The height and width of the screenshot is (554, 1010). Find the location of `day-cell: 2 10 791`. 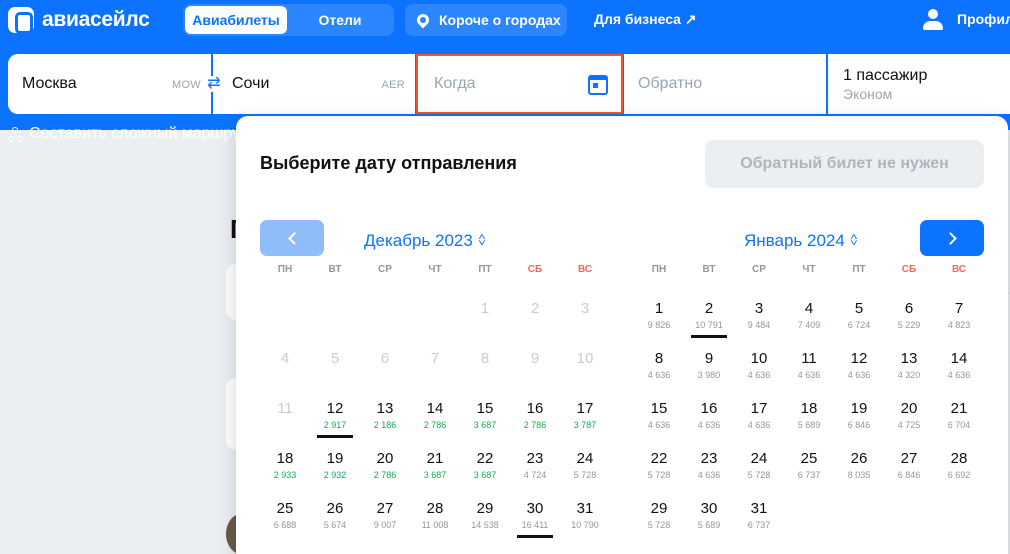

day-cell: 2 10 791 is located at coordinates (709, 312).